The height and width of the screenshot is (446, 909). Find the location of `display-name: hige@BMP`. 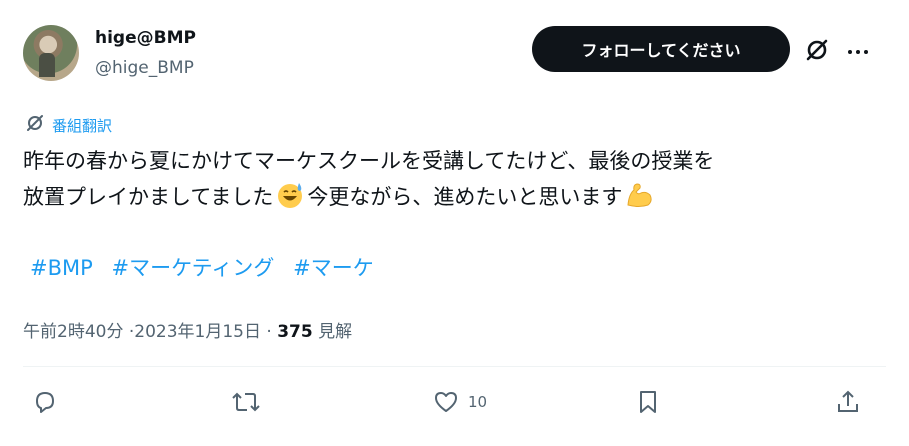

display-name: hige@BMP is located at coordinates (145, 38).